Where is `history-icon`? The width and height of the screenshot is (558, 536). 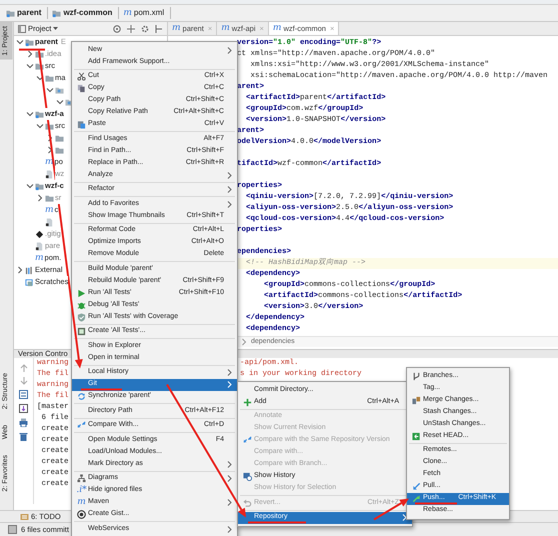 history-icon is located at coordinates (247, 476).